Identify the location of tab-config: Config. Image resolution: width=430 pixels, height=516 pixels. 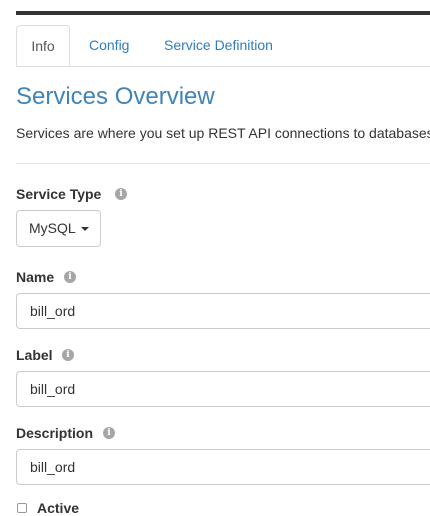
(109, 45).